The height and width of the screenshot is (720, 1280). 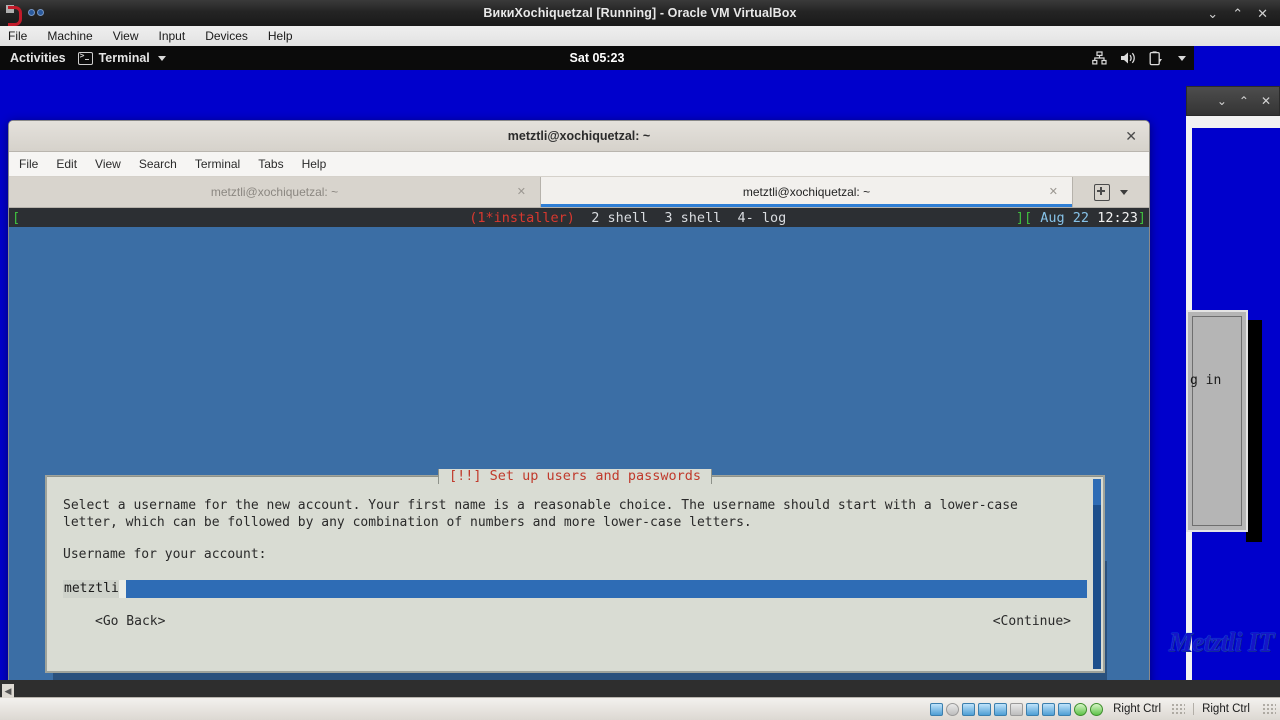 What do you see at coordinates (953, 709) in the screenshot?
I see `optical-disk-icon` at bounding box center [953, 709].